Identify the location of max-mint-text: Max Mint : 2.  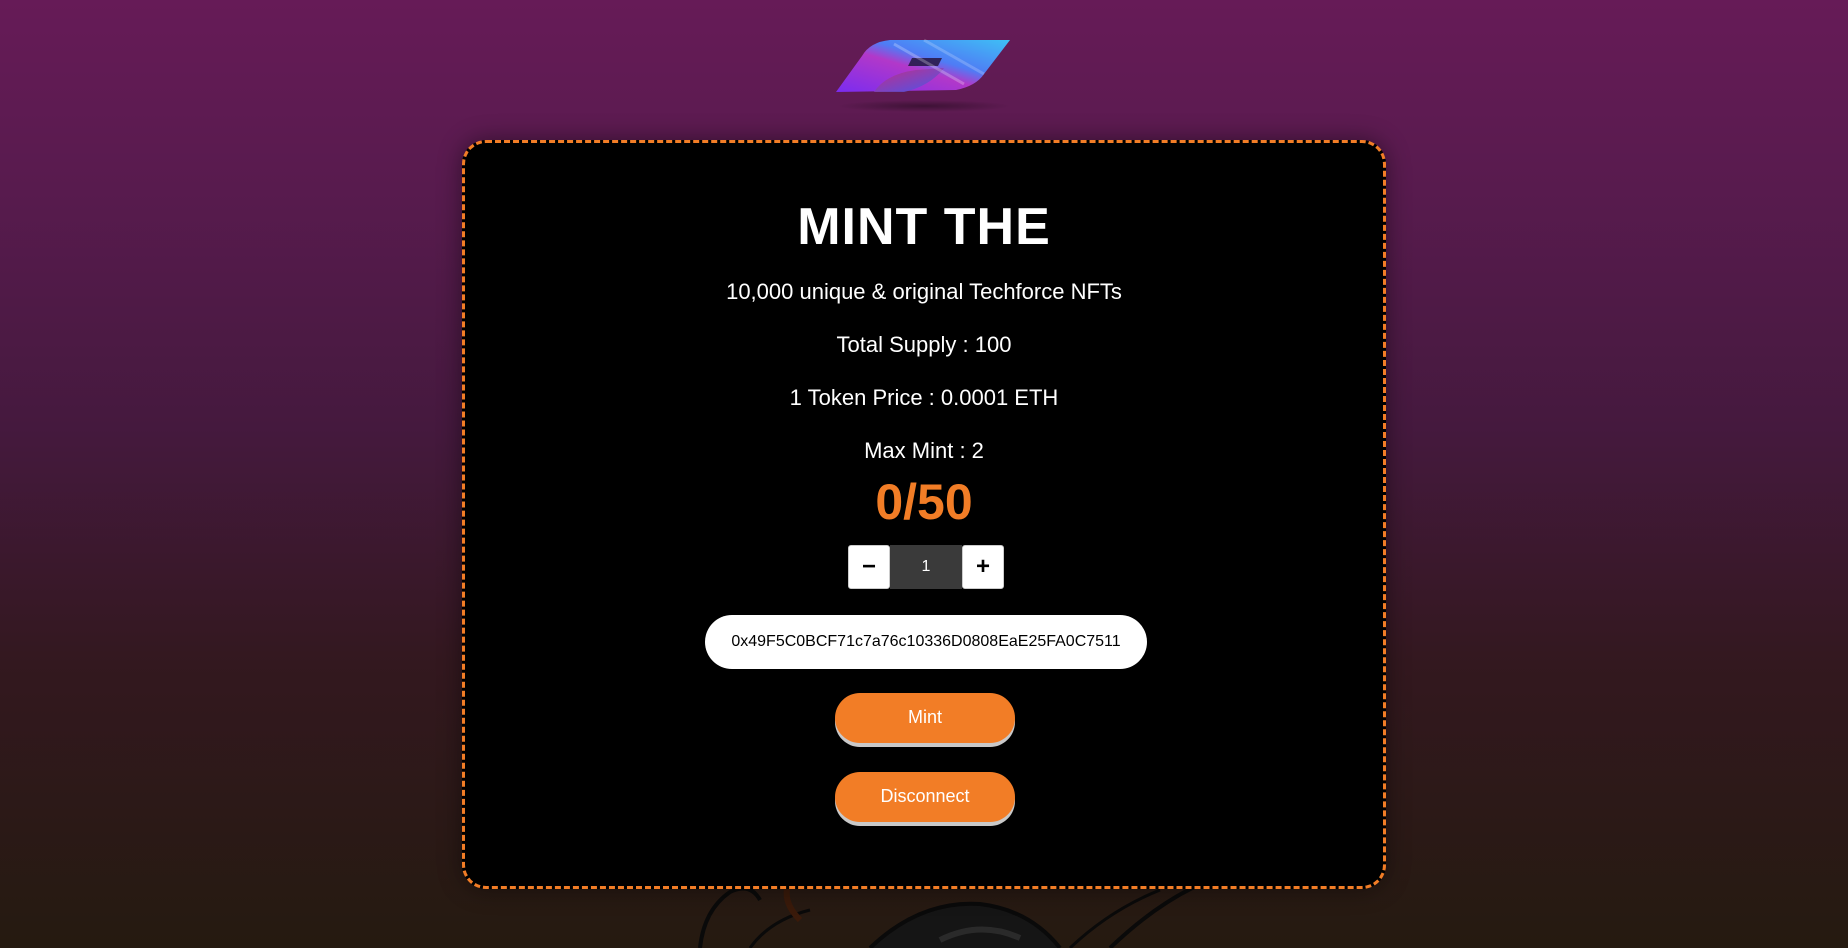
(924, 450).